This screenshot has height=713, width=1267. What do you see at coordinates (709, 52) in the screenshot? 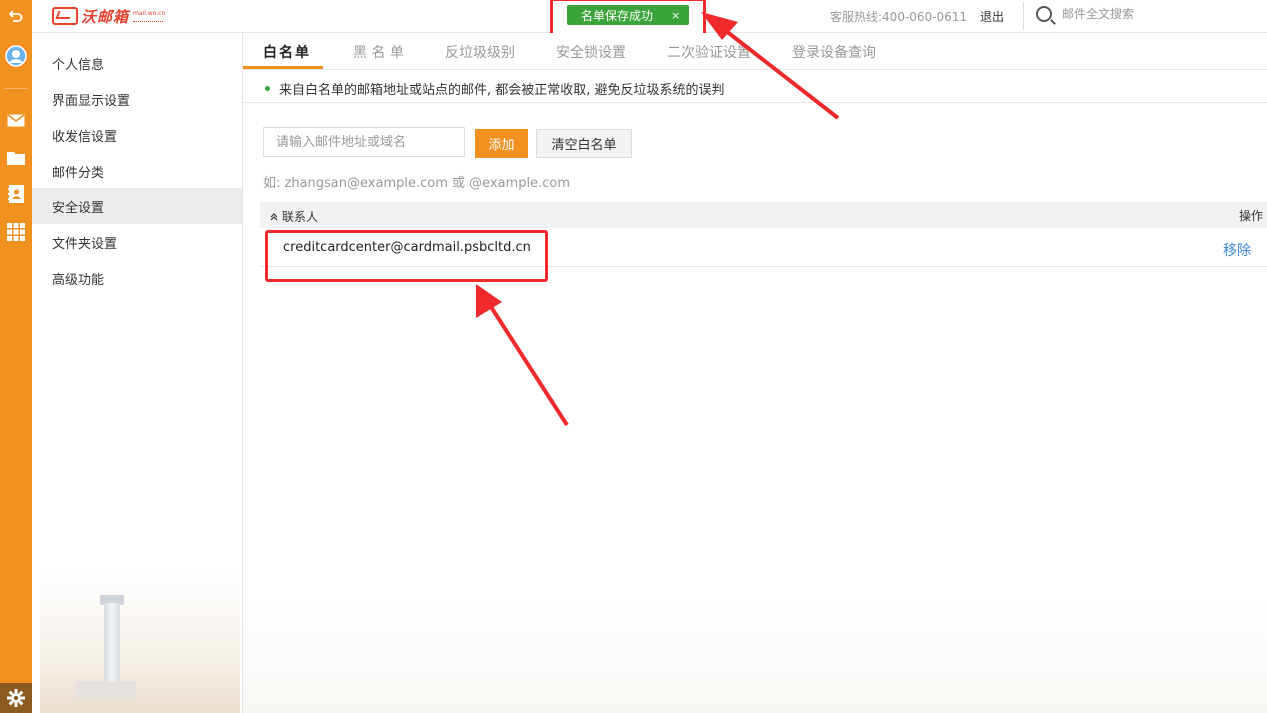
I see `tab-two-factor: 二次验证设置` at bounding box center [709, 52].